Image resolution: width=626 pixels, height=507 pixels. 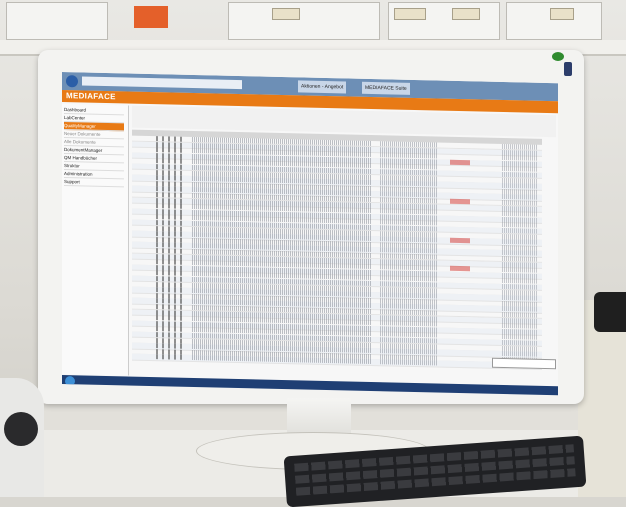 I want to click on scanner-window, so click(x=21, y=429).